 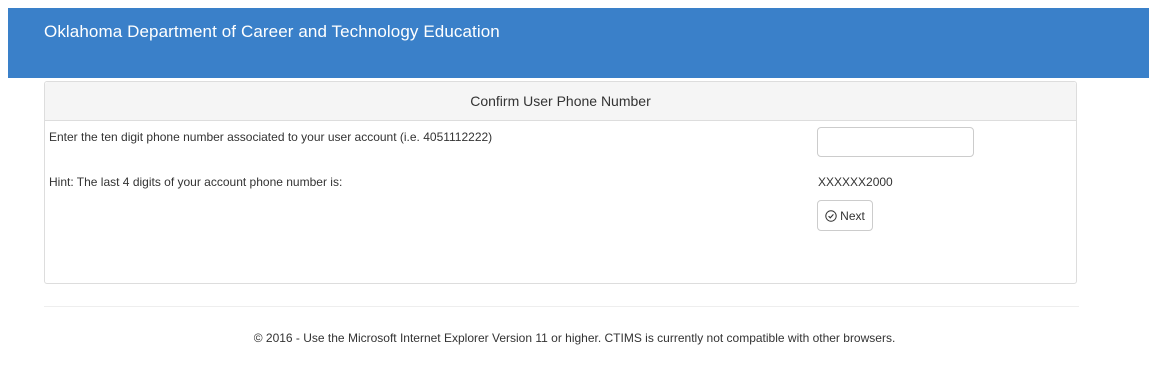 What do you see at coordinates (895, 142) in the screenshot?
I see `phone-number-input` at bounding box center [895, 142].